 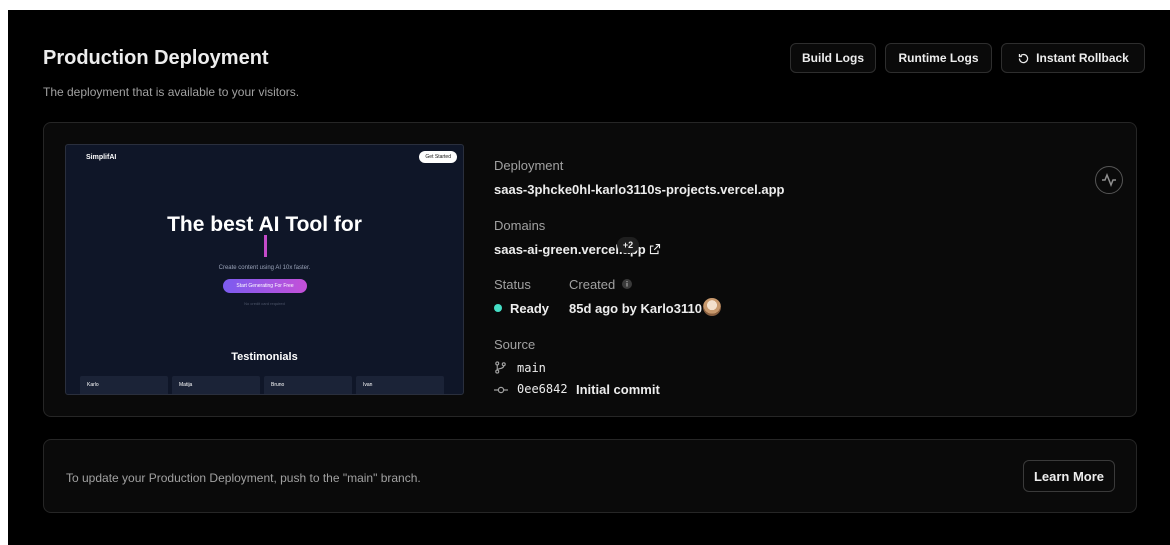 I want to click on domains-label: Domains, so click(x=520, y=225).